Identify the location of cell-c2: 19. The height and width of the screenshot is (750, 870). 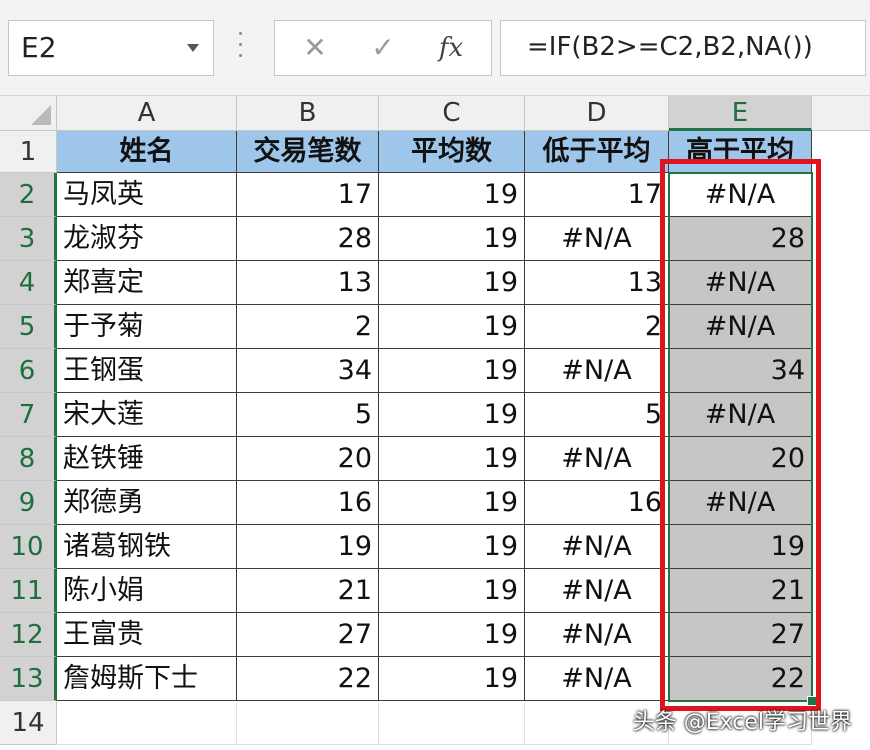
(452, 195).